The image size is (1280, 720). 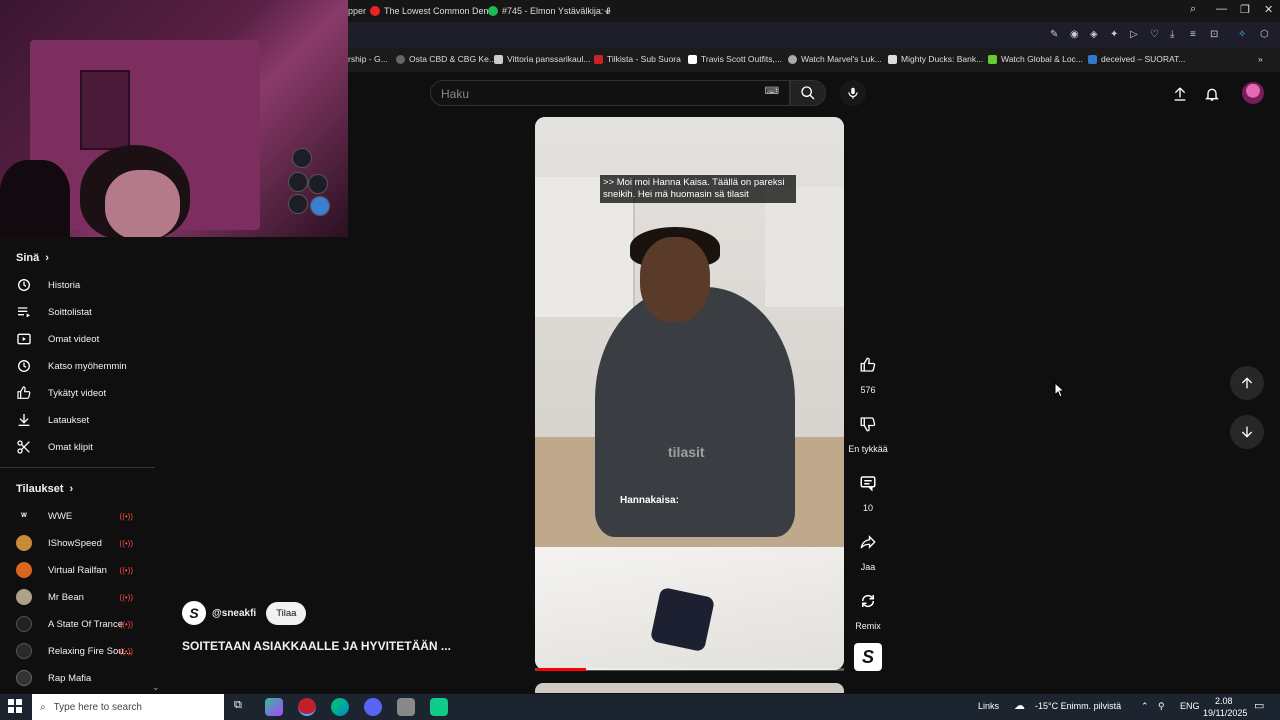 I want to click on dislike-button, so click(x=868, y=424).